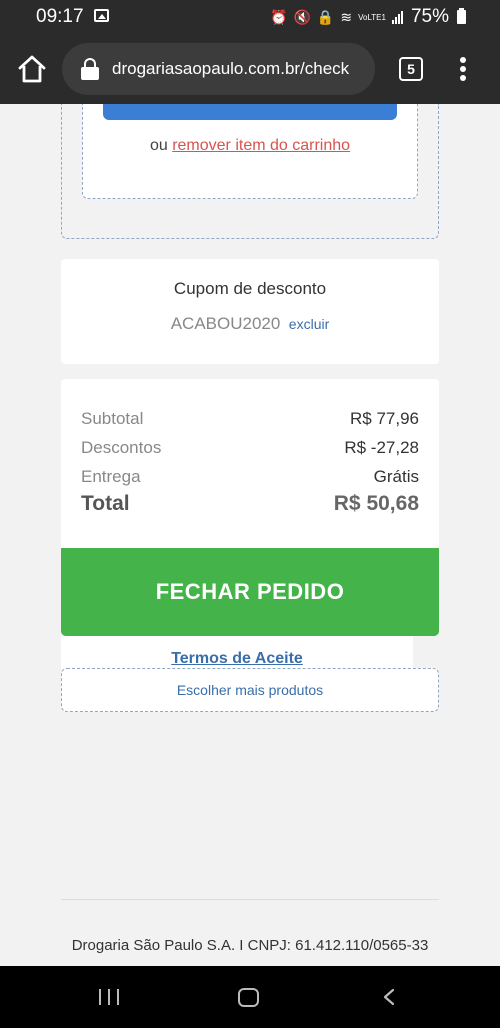 The height and width of the screenshot is (1028, 500). I want to click on terms-container: Termos de Aceite, so click(237, 653).